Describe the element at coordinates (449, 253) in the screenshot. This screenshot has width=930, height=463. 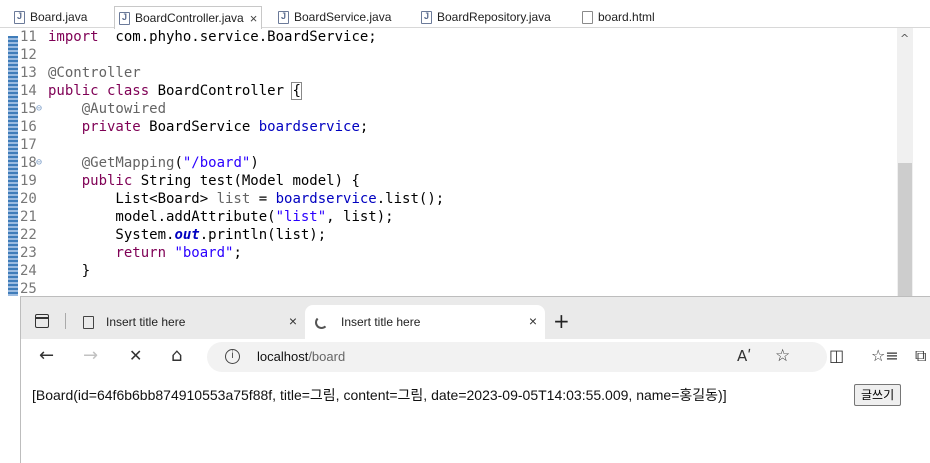
I see `code-line: 23 return "board";` at that location.